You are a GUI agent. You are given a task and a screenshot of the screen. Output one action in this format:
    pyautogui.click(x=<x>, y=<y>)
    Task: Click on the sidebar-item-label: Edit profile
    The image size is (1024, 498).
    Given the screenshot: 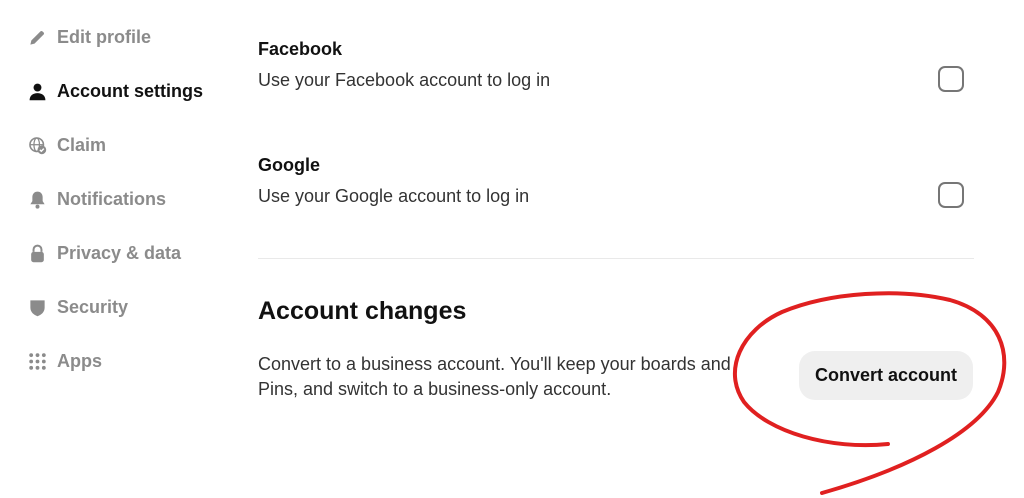 What is the action you would take?
    pyautogui.click(x=104, y=36)
    